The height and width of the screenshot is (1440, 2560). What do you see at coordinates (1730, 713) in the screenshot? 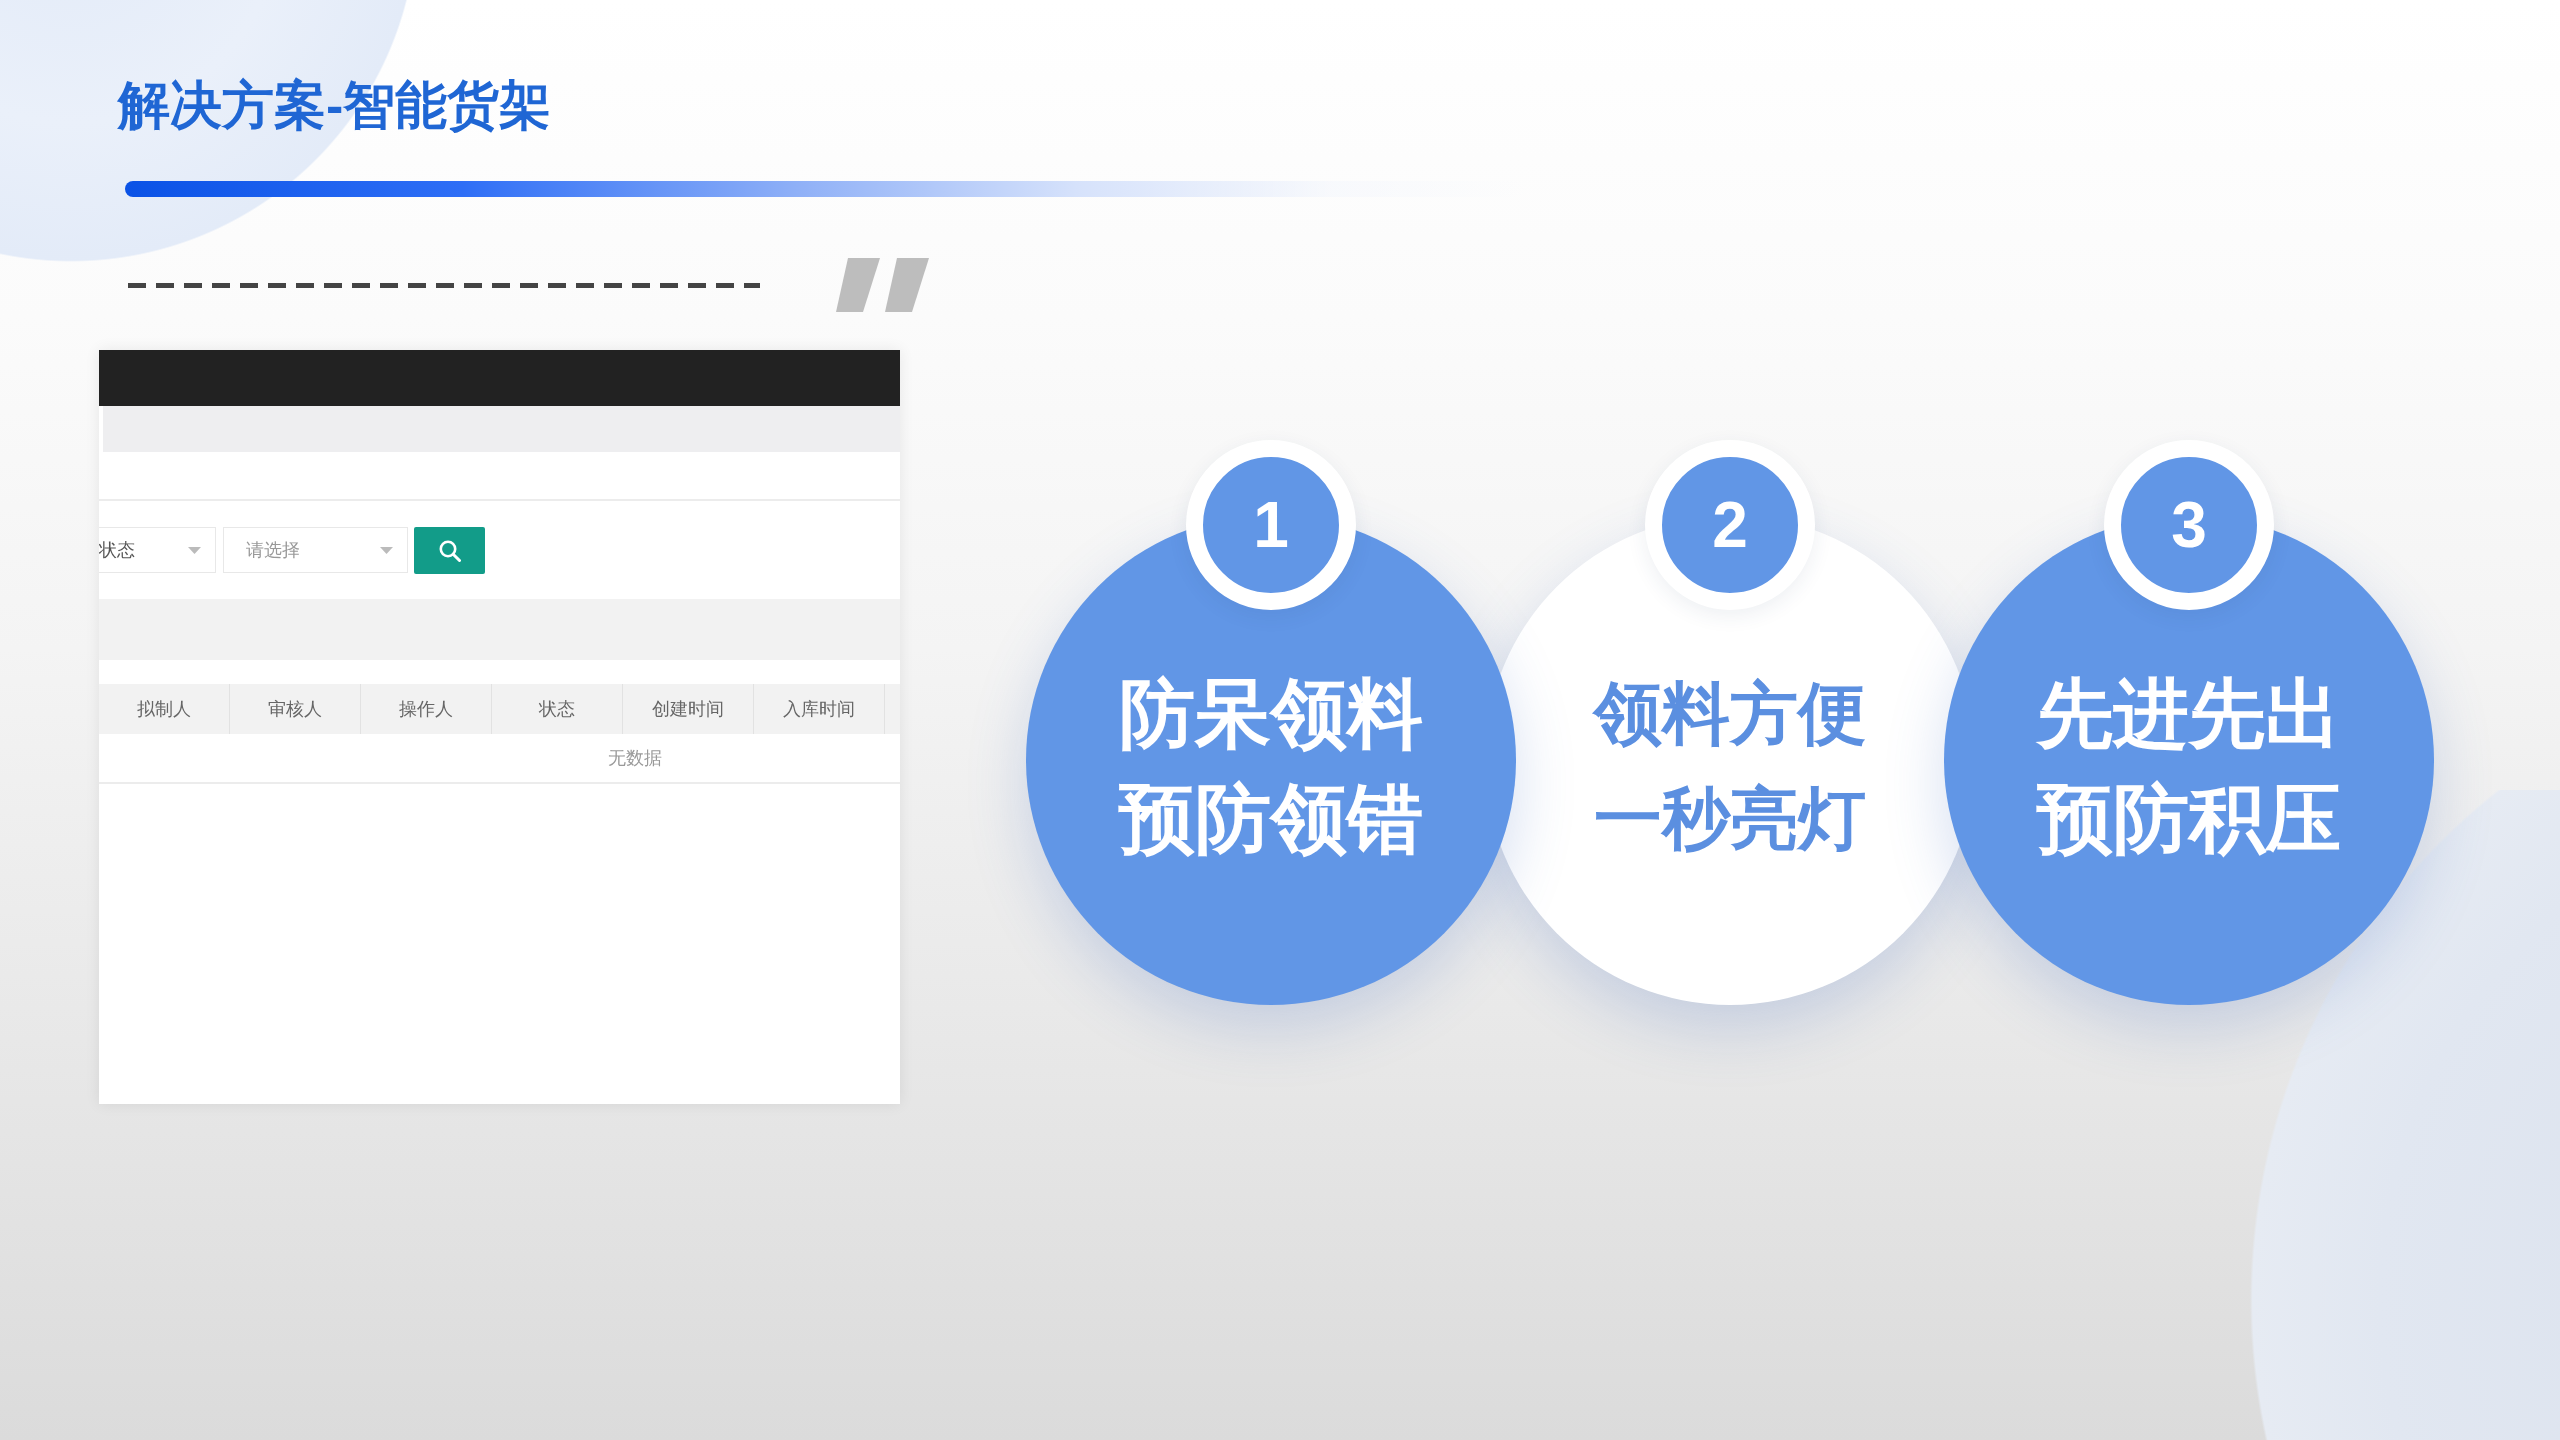
I see `feature-line: 领料方便` at bounding box center [1730, 713].